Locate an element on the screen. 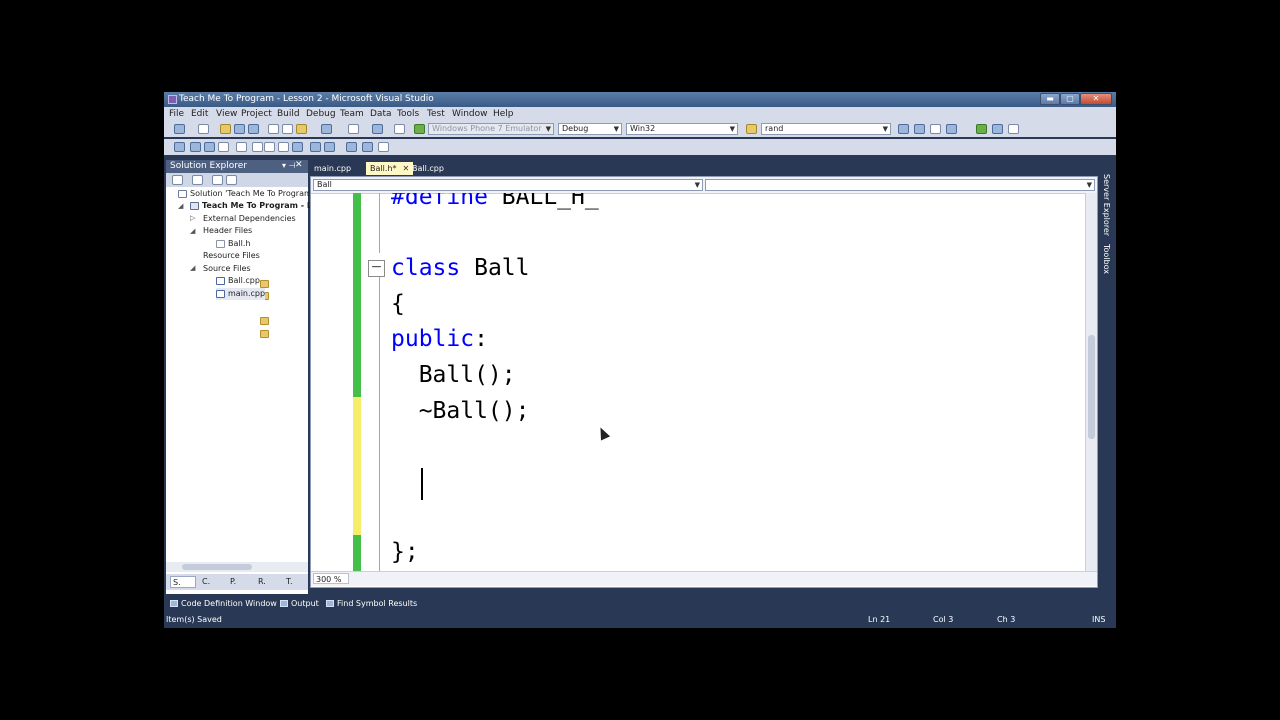 The image size is (1280, 720). tree-item-main-cpp: main.cpp is located at coordinates (241, 294).